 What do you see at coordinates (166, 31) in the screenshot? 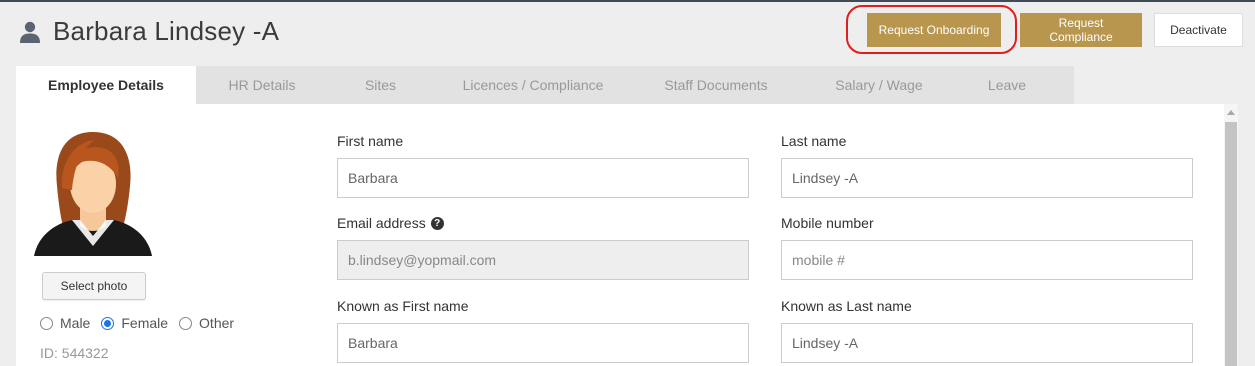
I see `page-title: Barbara Lindsey -A` at bounding box center [166, 31].